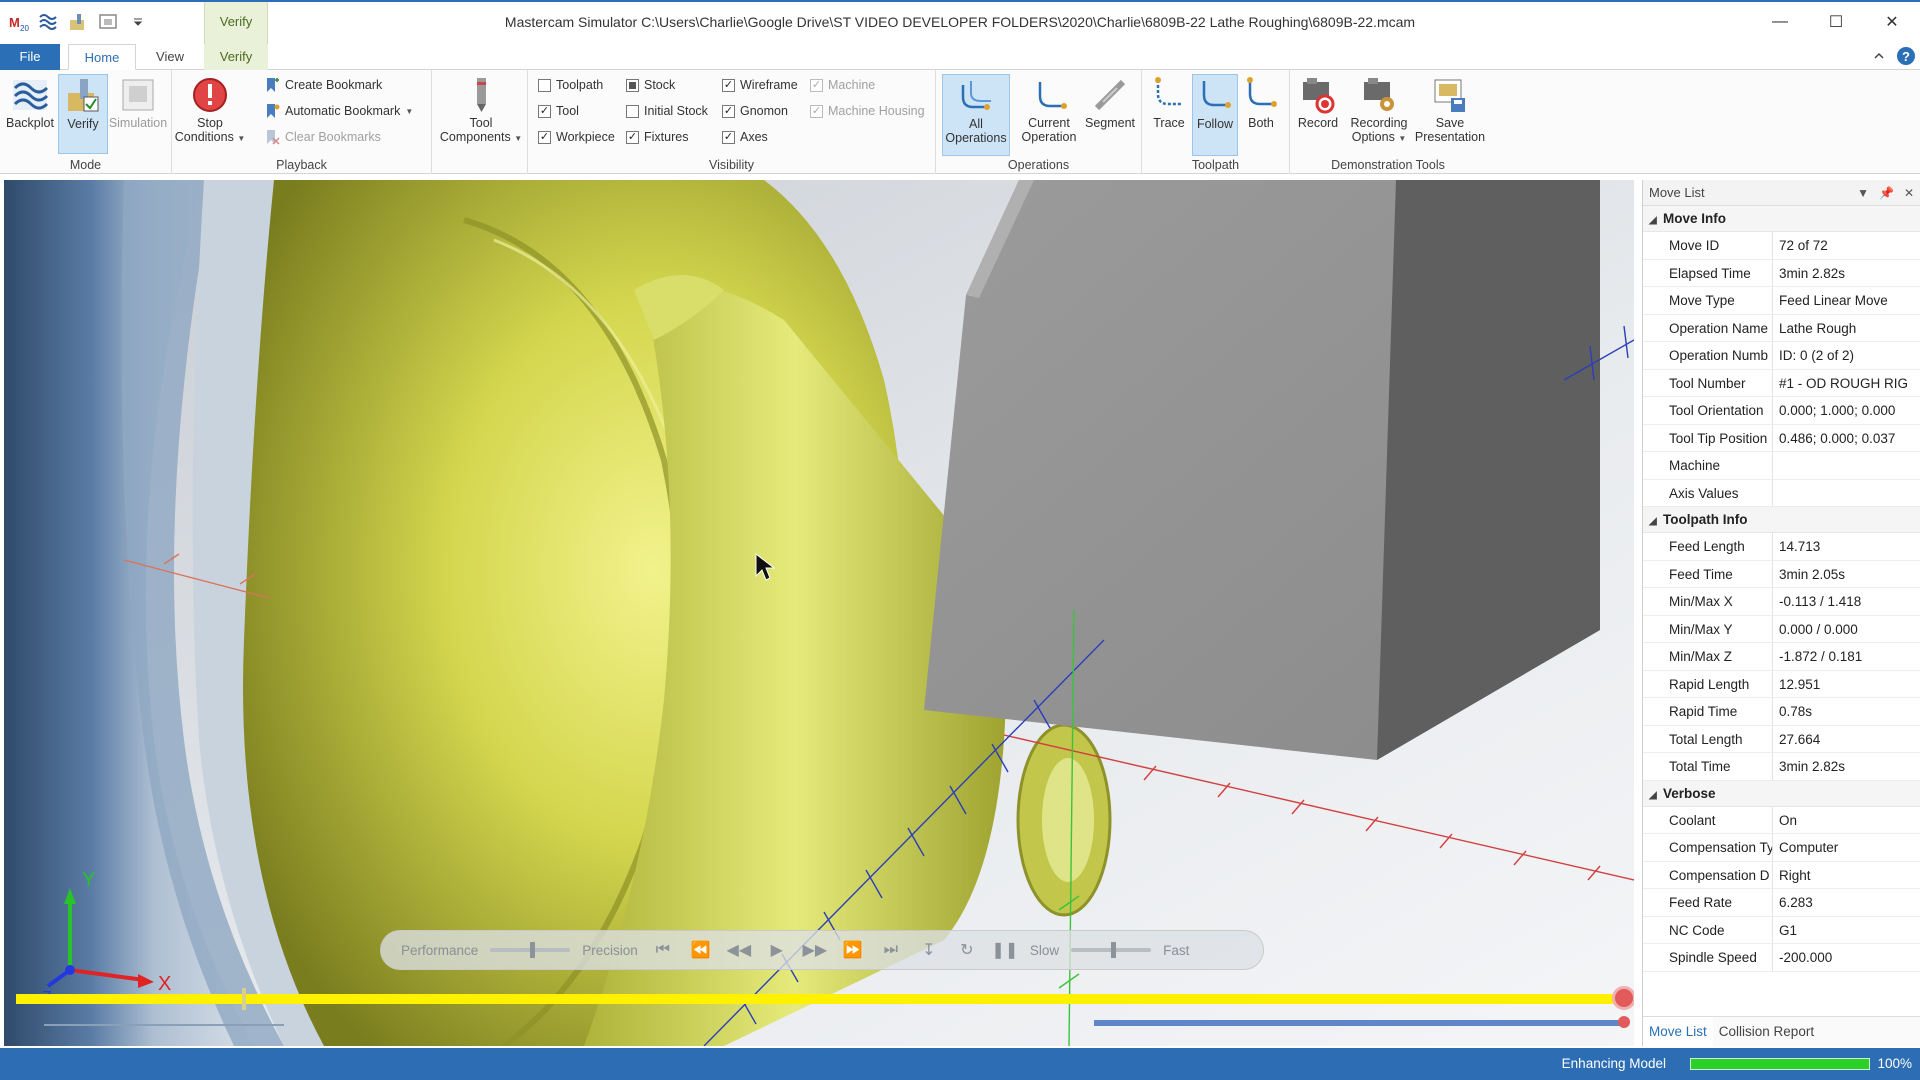 The width and height of the screenshot is (1920, 1080). Describe the element at coordinates (1812, 273) in the screenshot. I see `property-value: 3min 2.82s` at that location.